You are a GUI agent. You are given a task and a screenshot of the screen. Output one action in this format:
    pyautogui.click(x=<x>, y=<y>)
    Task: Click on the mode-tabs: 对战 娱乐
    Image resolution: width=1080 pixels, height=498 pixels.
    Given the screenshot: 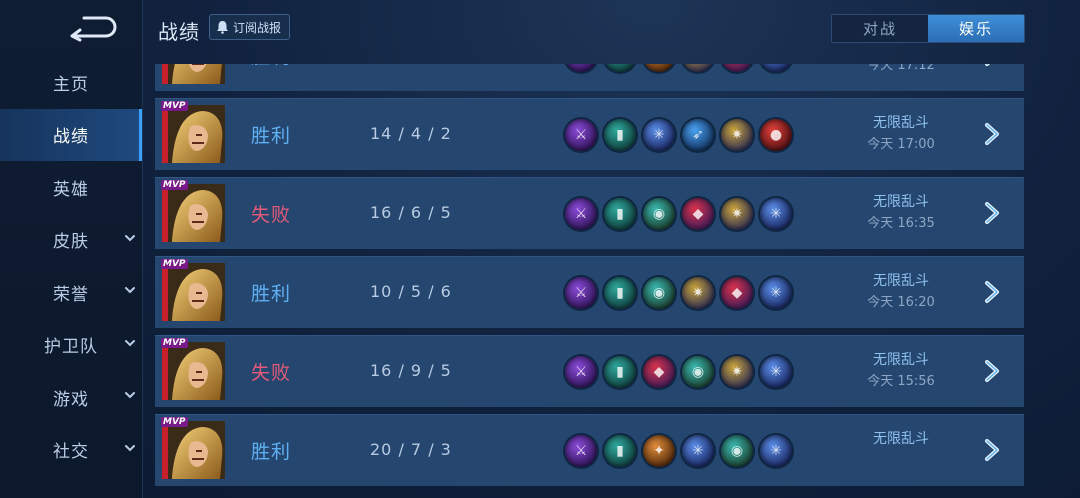 What is the action you would take?
    pyautogui.click(x=928, y=28)
    